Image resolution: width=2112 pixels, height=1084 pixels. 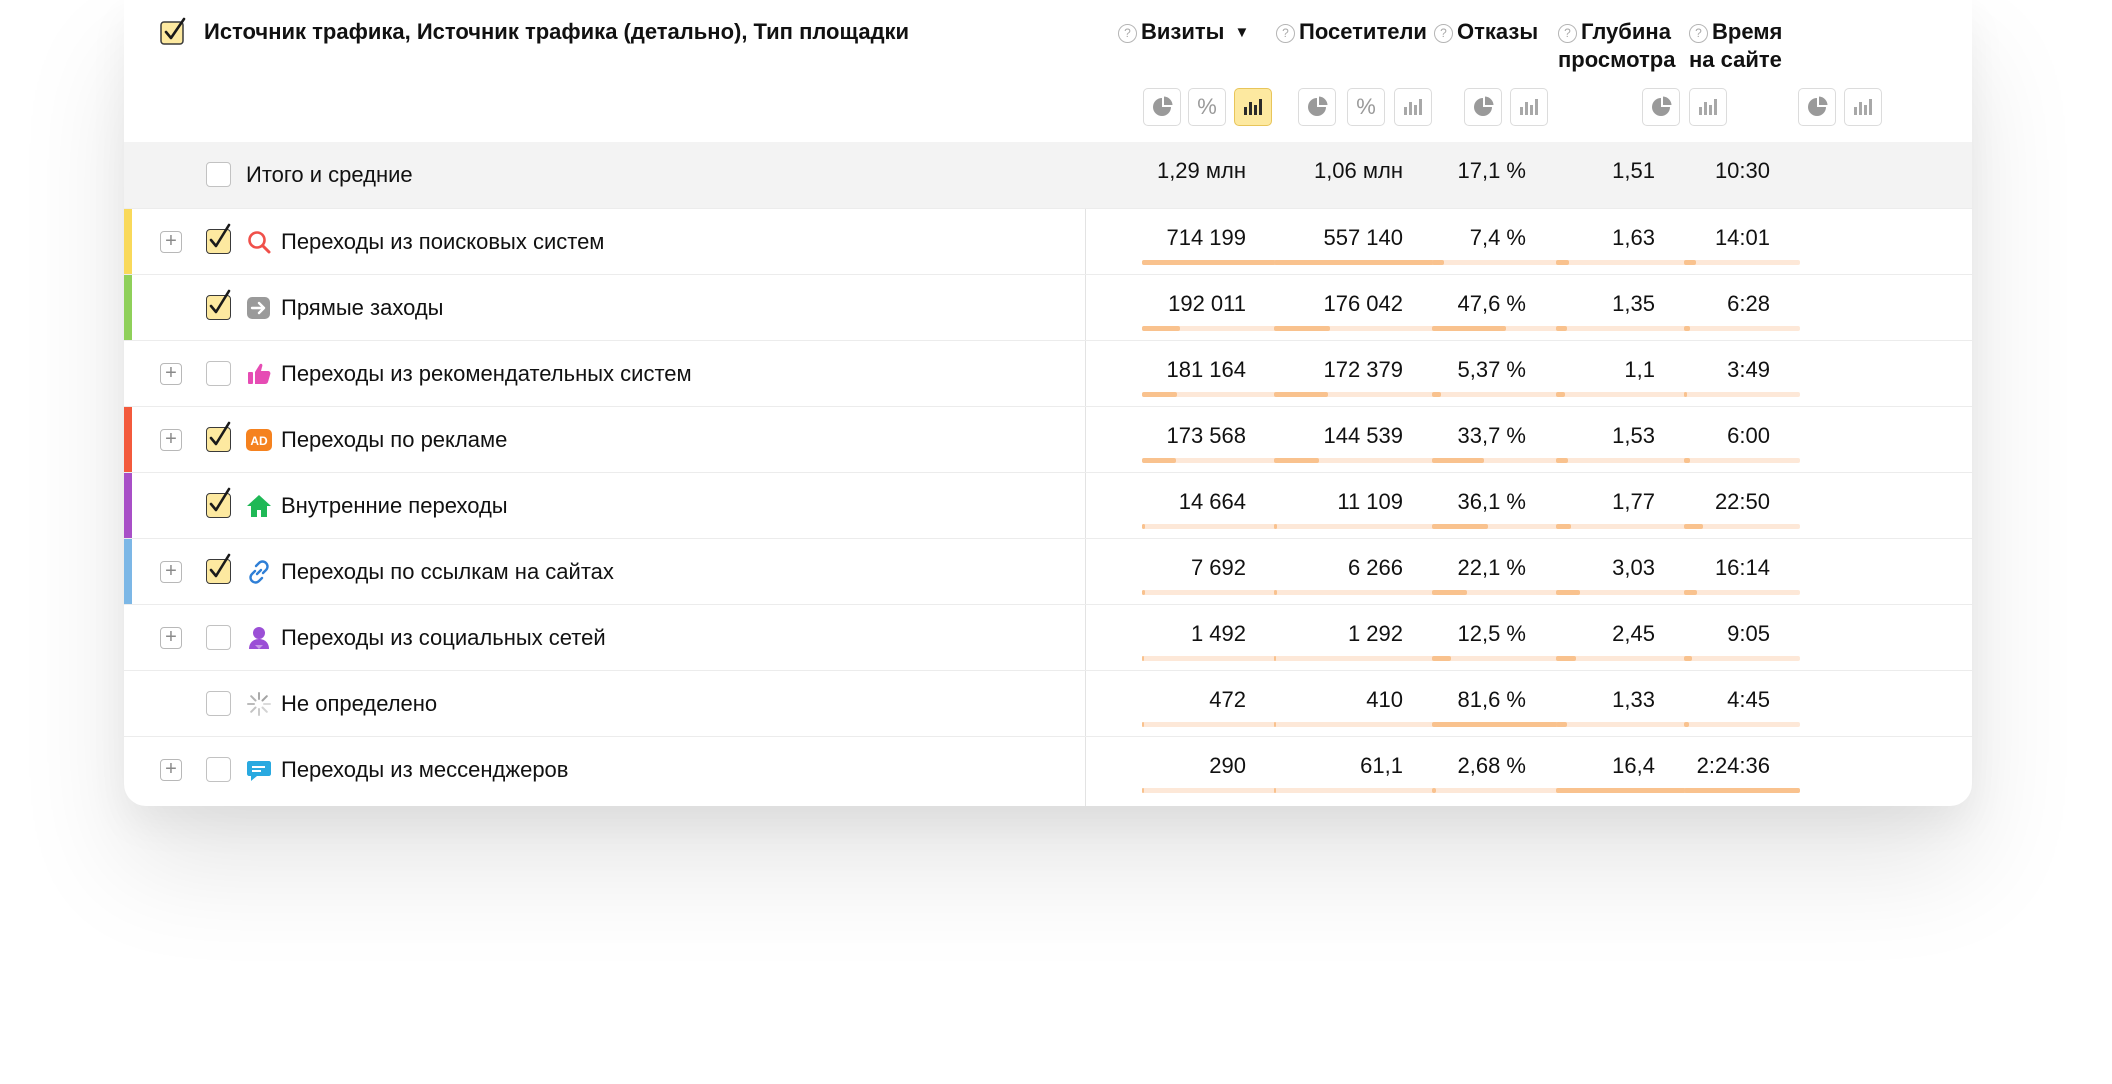 I want to click on depth-pie-chart-button, so click(x=1661, y=107).